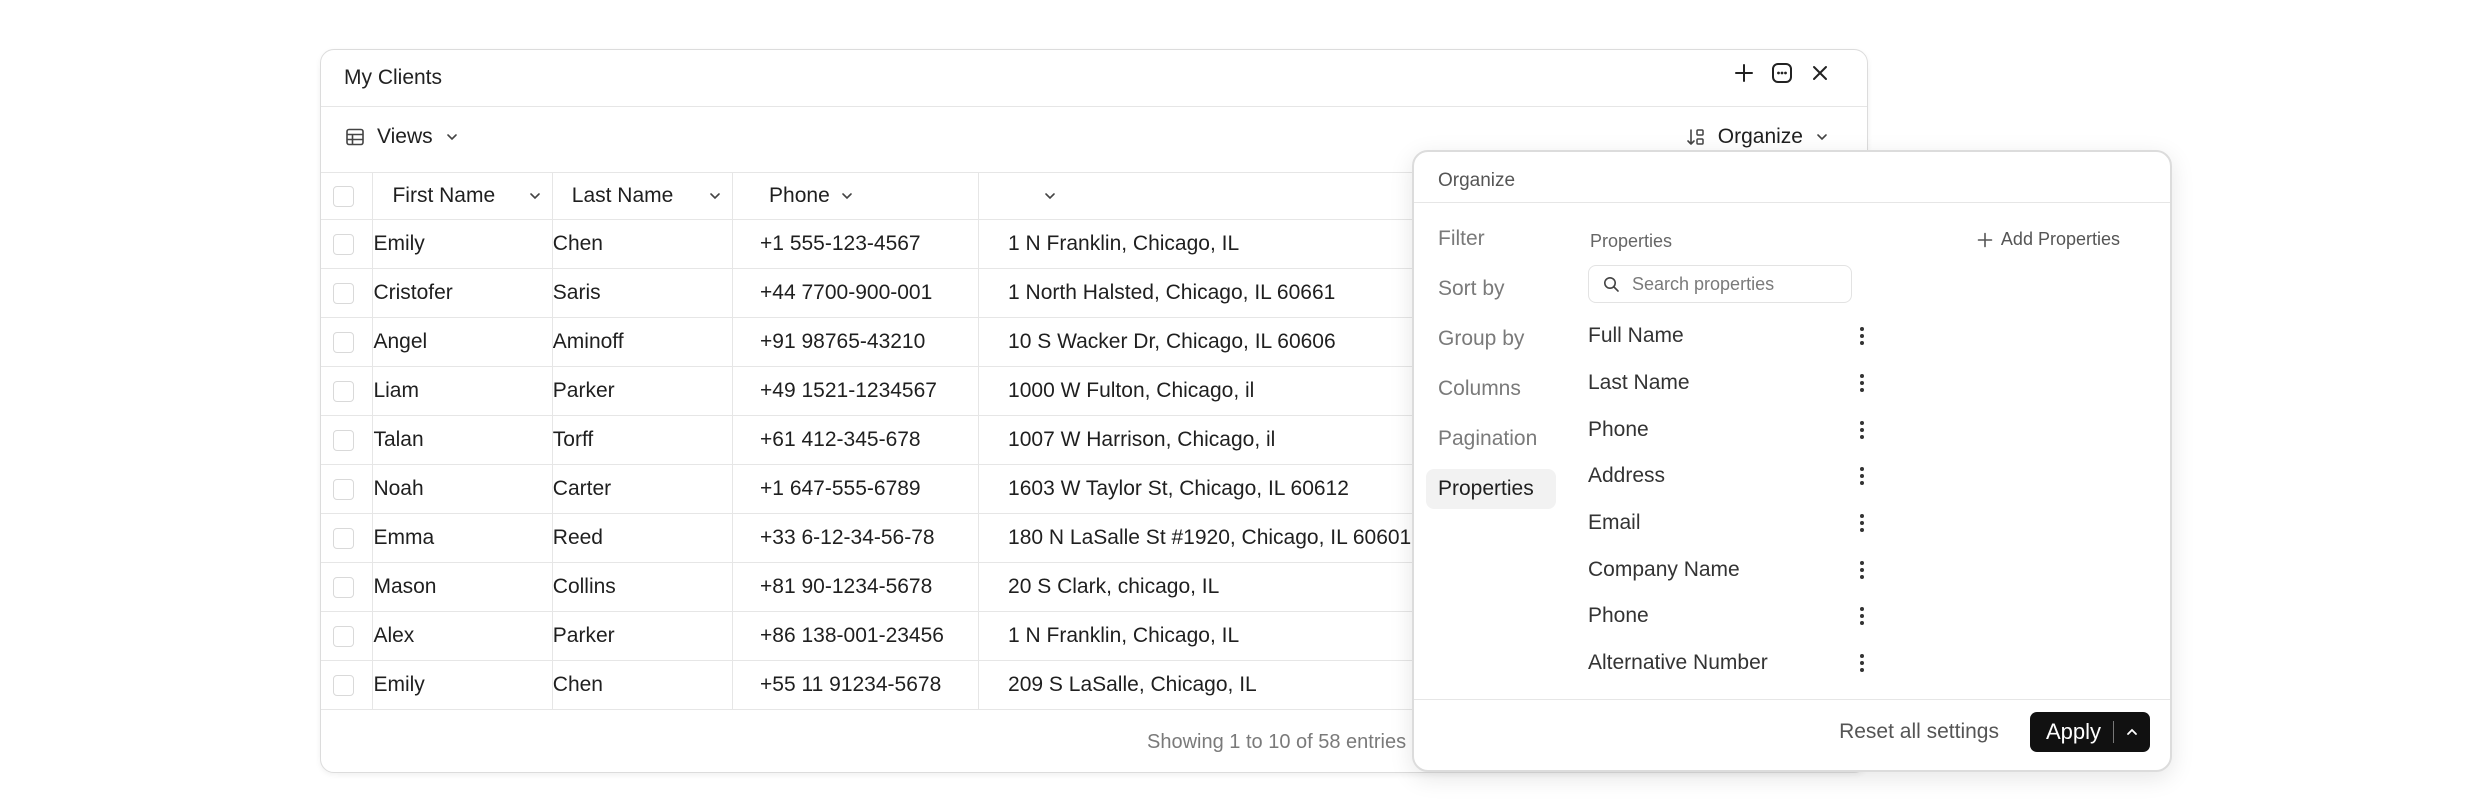 Image resolution: width=2490 pixels, height=802 pixels. Describe the element at coordinates (2090, 732) in the screenshot. I see `apply-button: Apply` at that location.